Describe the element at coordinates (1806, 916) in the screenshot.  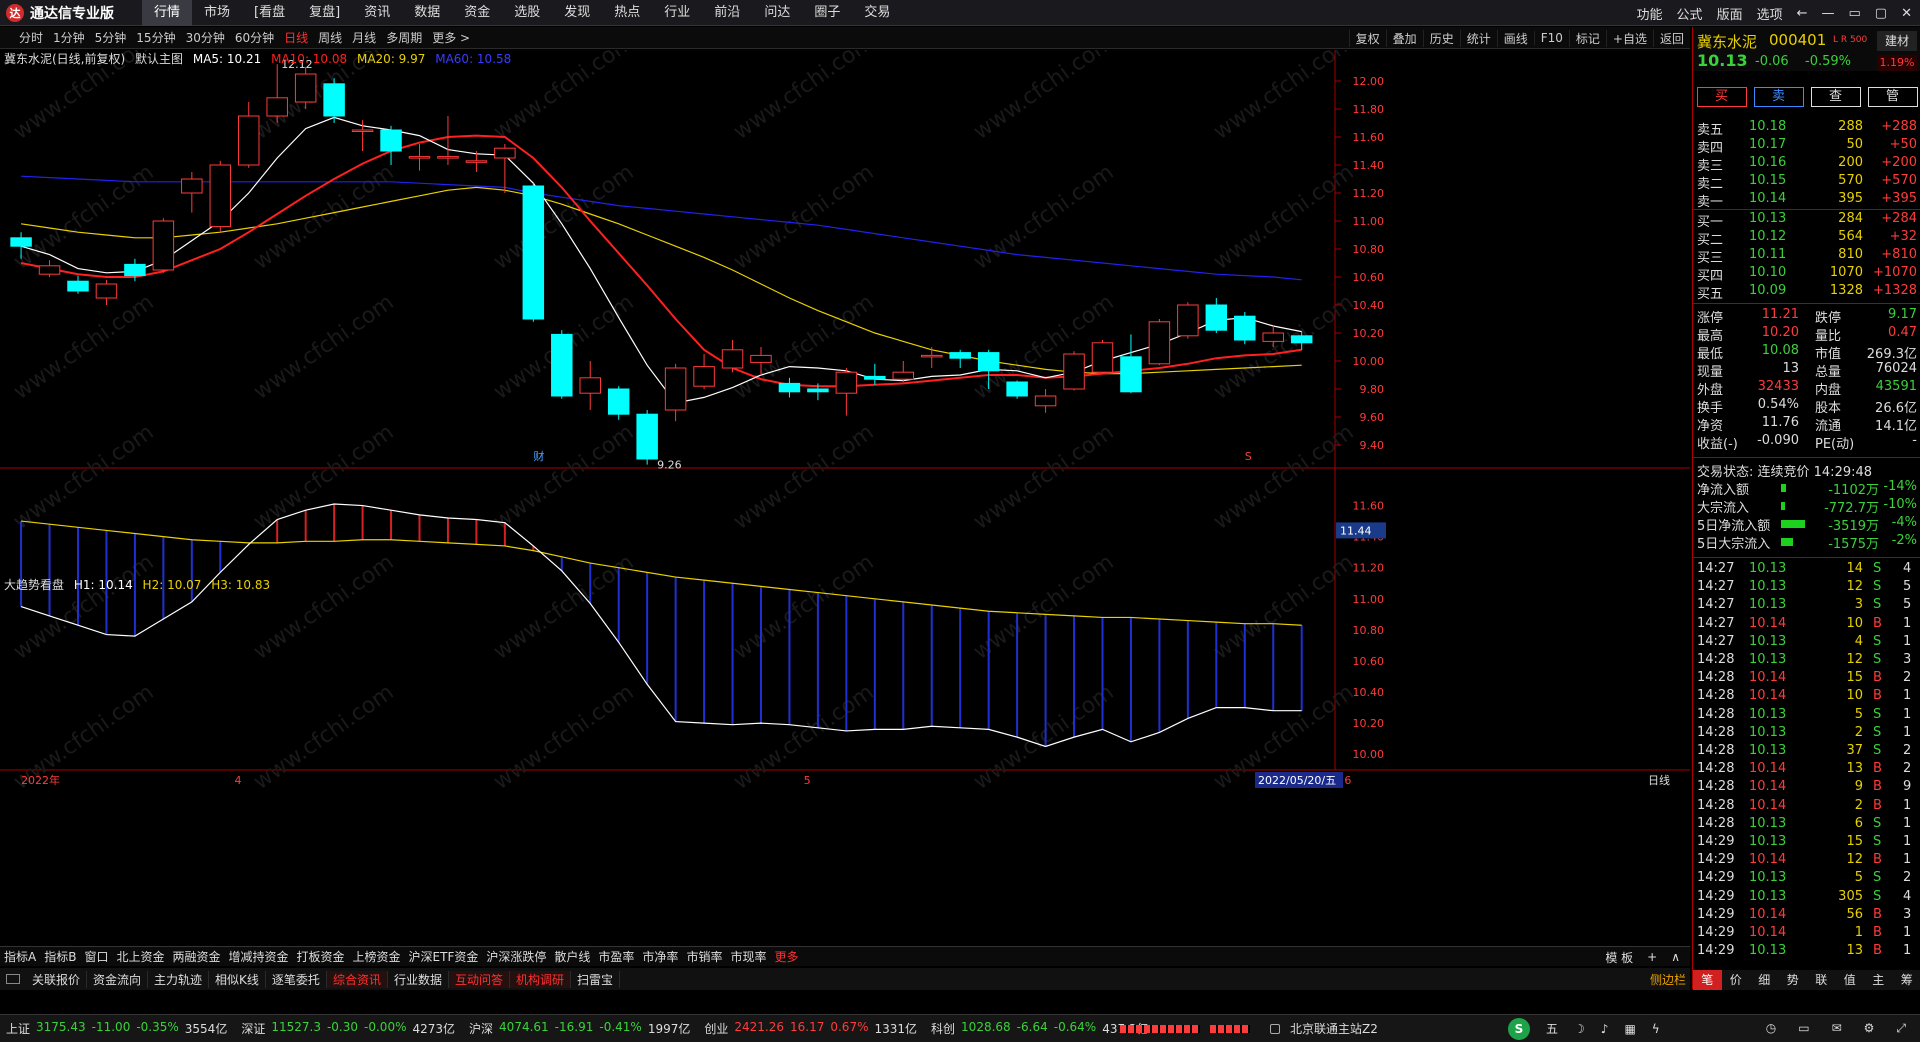
I see `tick-row: 14:29 10.14 56 B 3` at that location.